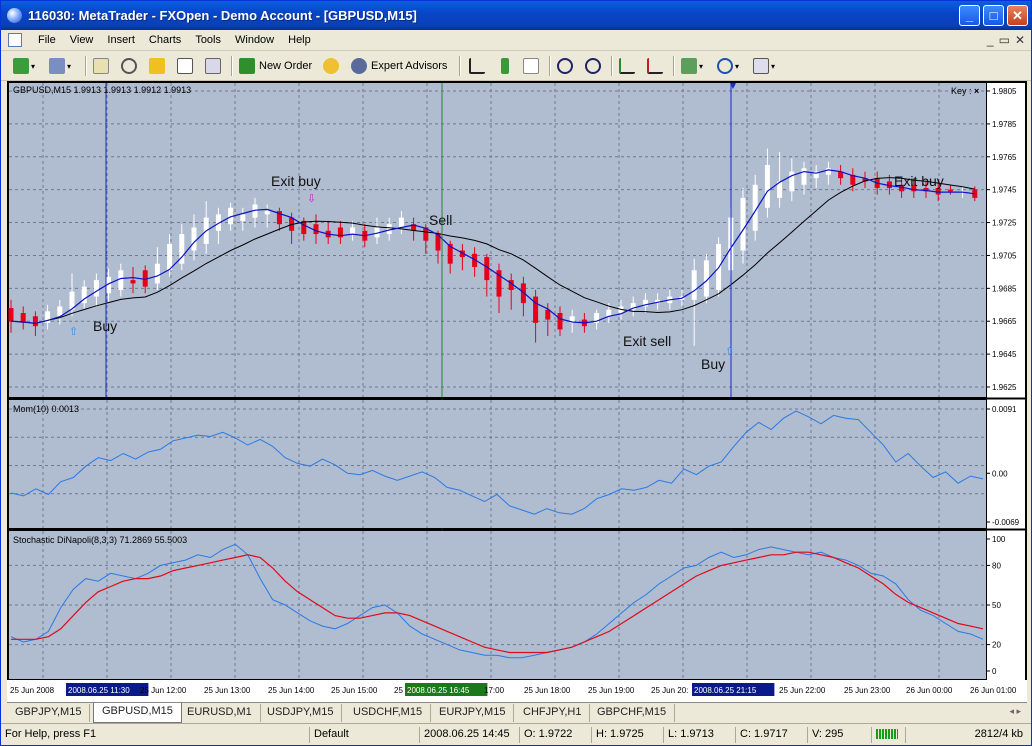 The image size is (1032, 746). I want to click on market-watch-button, so click(101, 66).